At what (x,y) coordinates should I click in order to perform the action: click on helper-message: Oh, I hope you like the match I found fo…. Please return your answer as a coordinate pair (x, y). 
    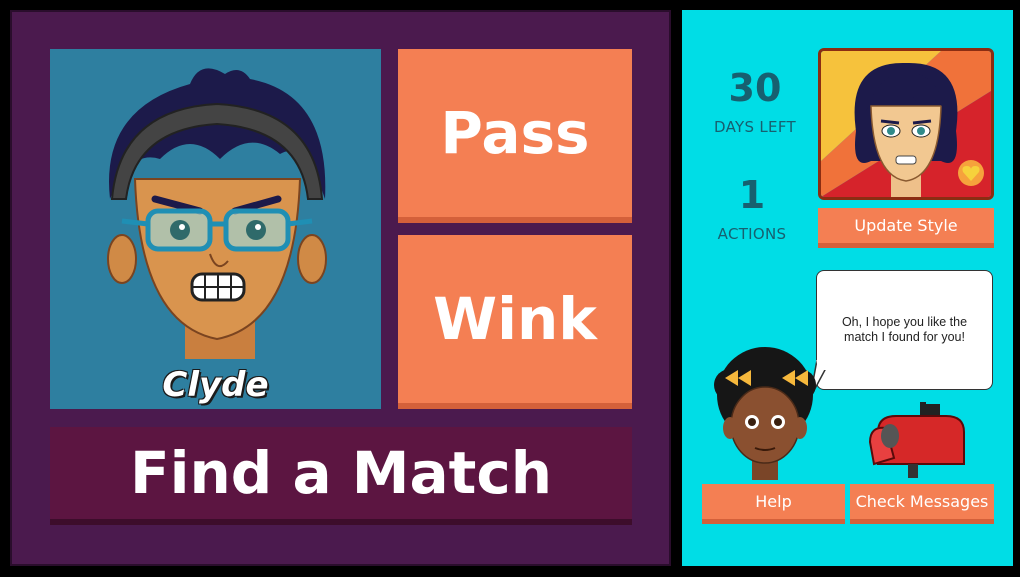
    Looking at the image, I should click on (904, 329).